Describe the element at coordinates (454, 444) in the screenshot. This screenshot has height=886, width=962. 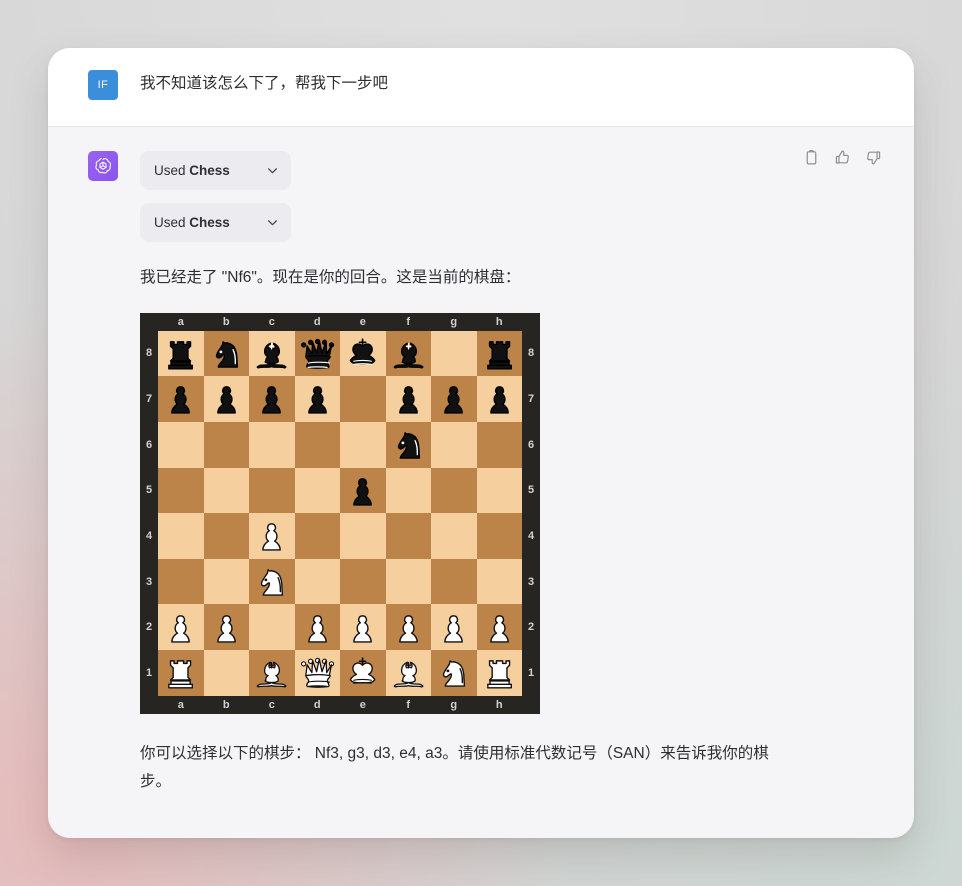
I see `board-square-g6` at that location.